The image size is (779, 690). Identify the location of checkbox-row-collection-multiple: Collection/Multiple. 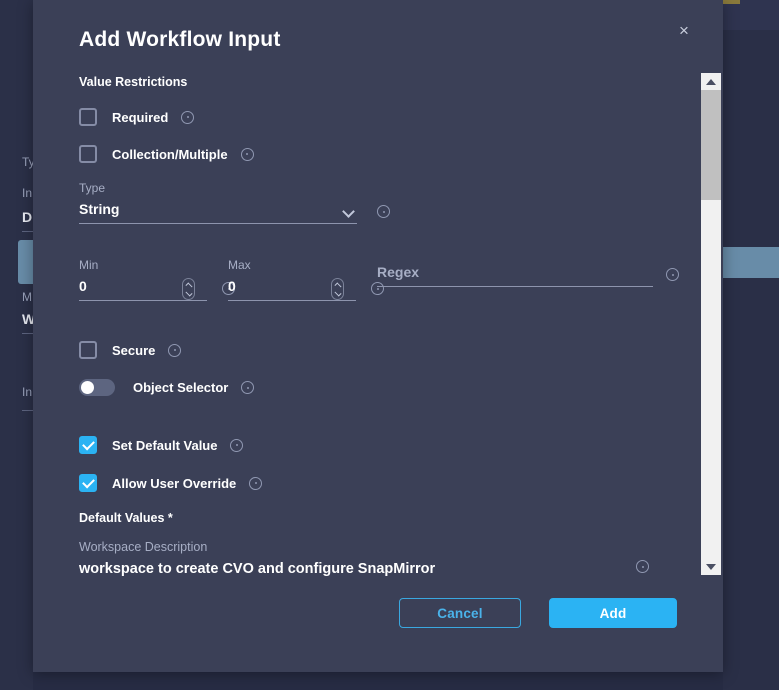
(166, 154).